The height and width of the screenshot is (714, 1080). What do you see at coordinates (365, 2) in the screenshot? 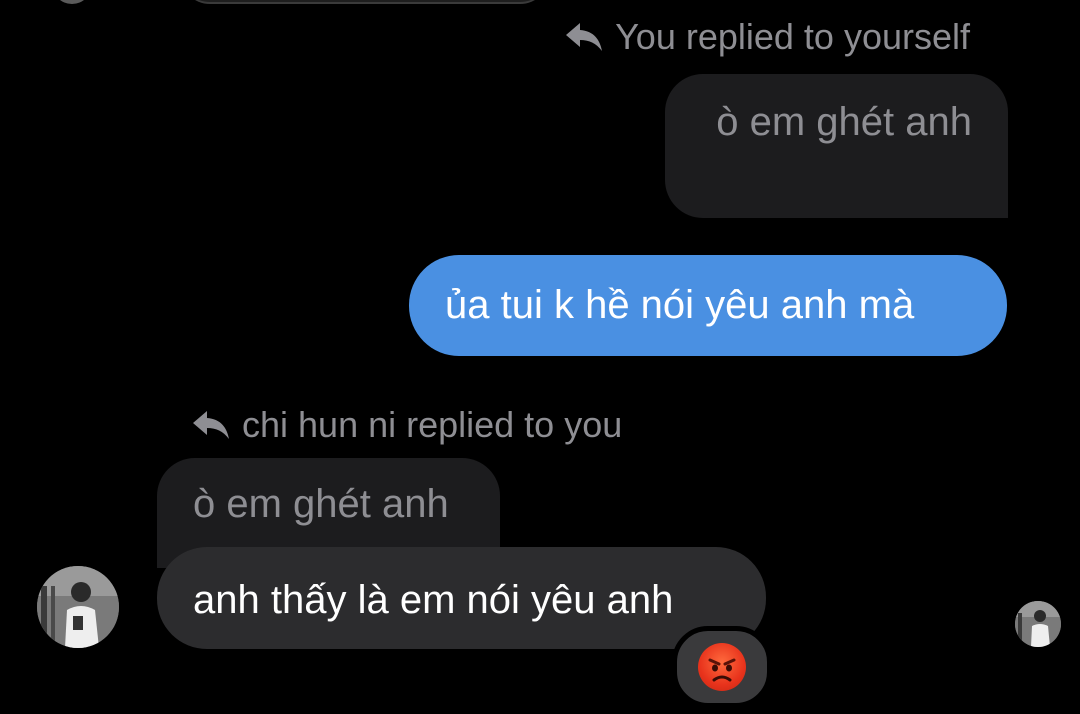
I see `previous-message-bubble` at bounding box center [365, 2].